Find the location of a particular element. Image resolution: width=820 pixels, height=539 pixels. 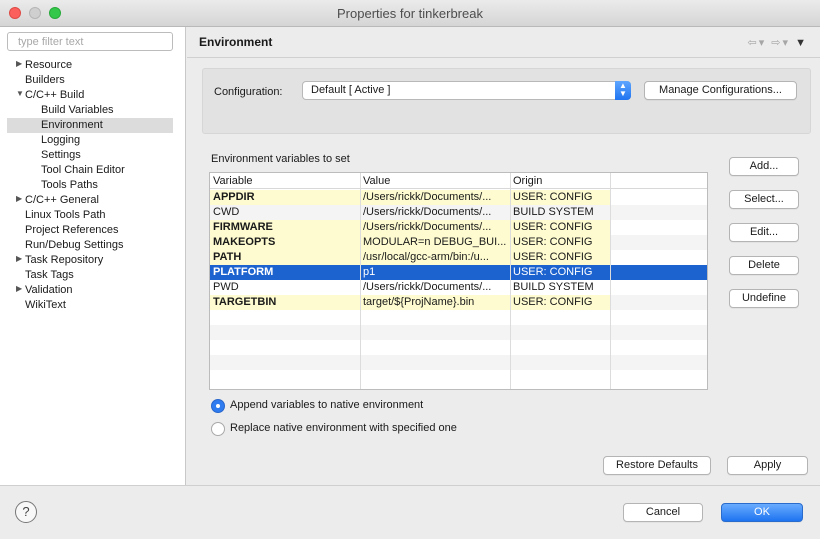

tree-item-label: Run/Debug Settings is located at coordinates (74, 245).